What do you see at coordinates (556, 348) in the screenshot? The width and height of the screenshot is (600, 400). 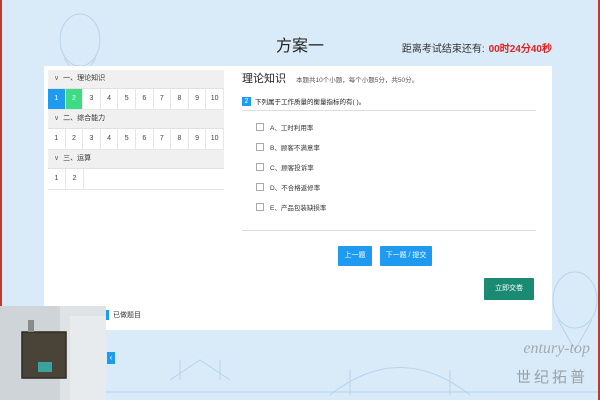 I see `watermark-english: entury-top` at bounding box center [556, 348].